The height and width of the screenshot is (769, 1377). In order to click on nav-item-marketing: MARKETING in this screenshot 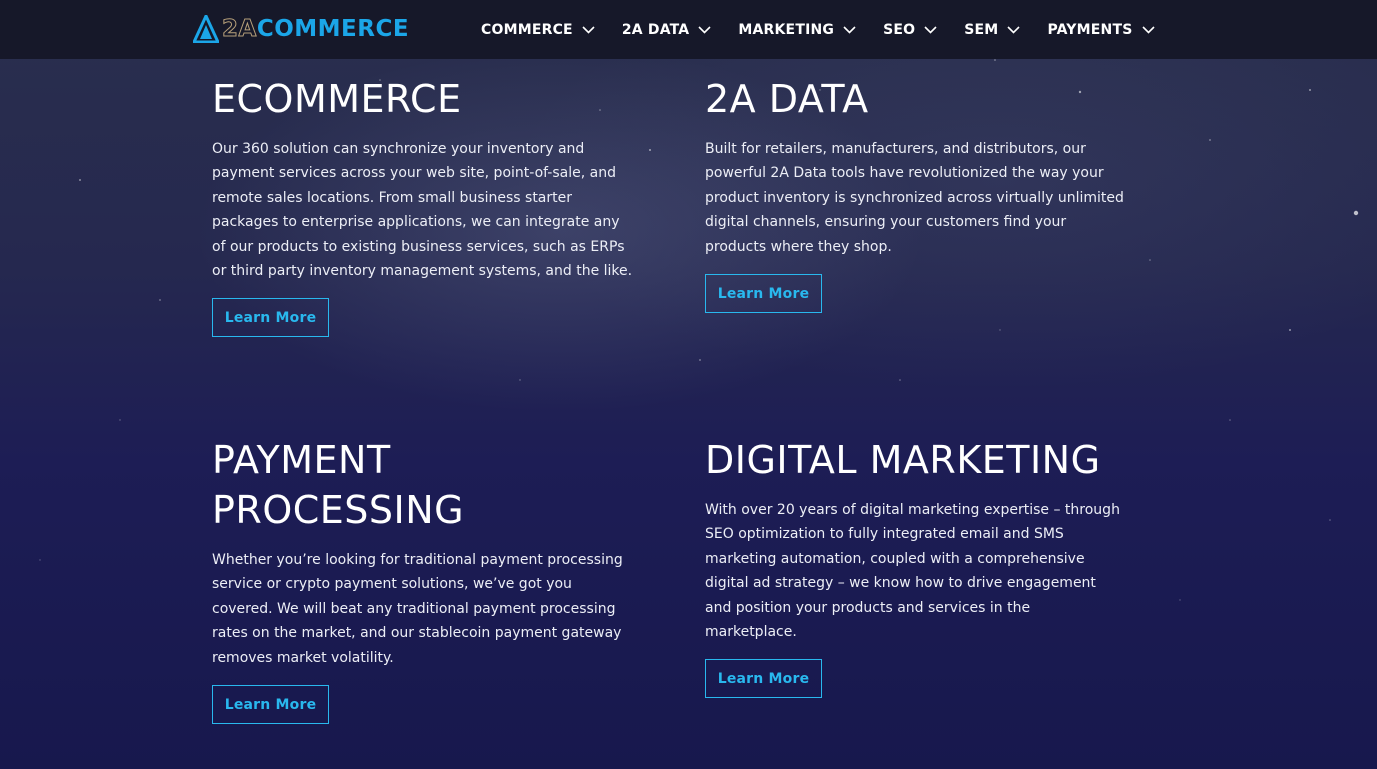, I will do `click(797, 30)`.